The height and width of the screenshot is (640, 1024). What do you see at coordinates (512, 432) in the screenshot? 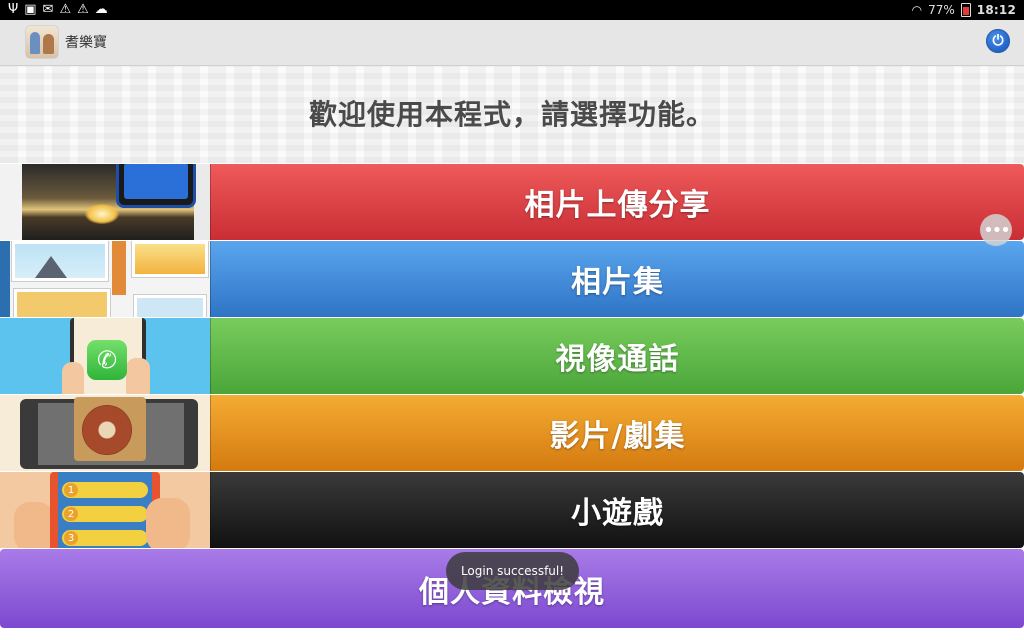
I see `menu-movies-series: 影片/劇集` at bounding box center [512, 432].